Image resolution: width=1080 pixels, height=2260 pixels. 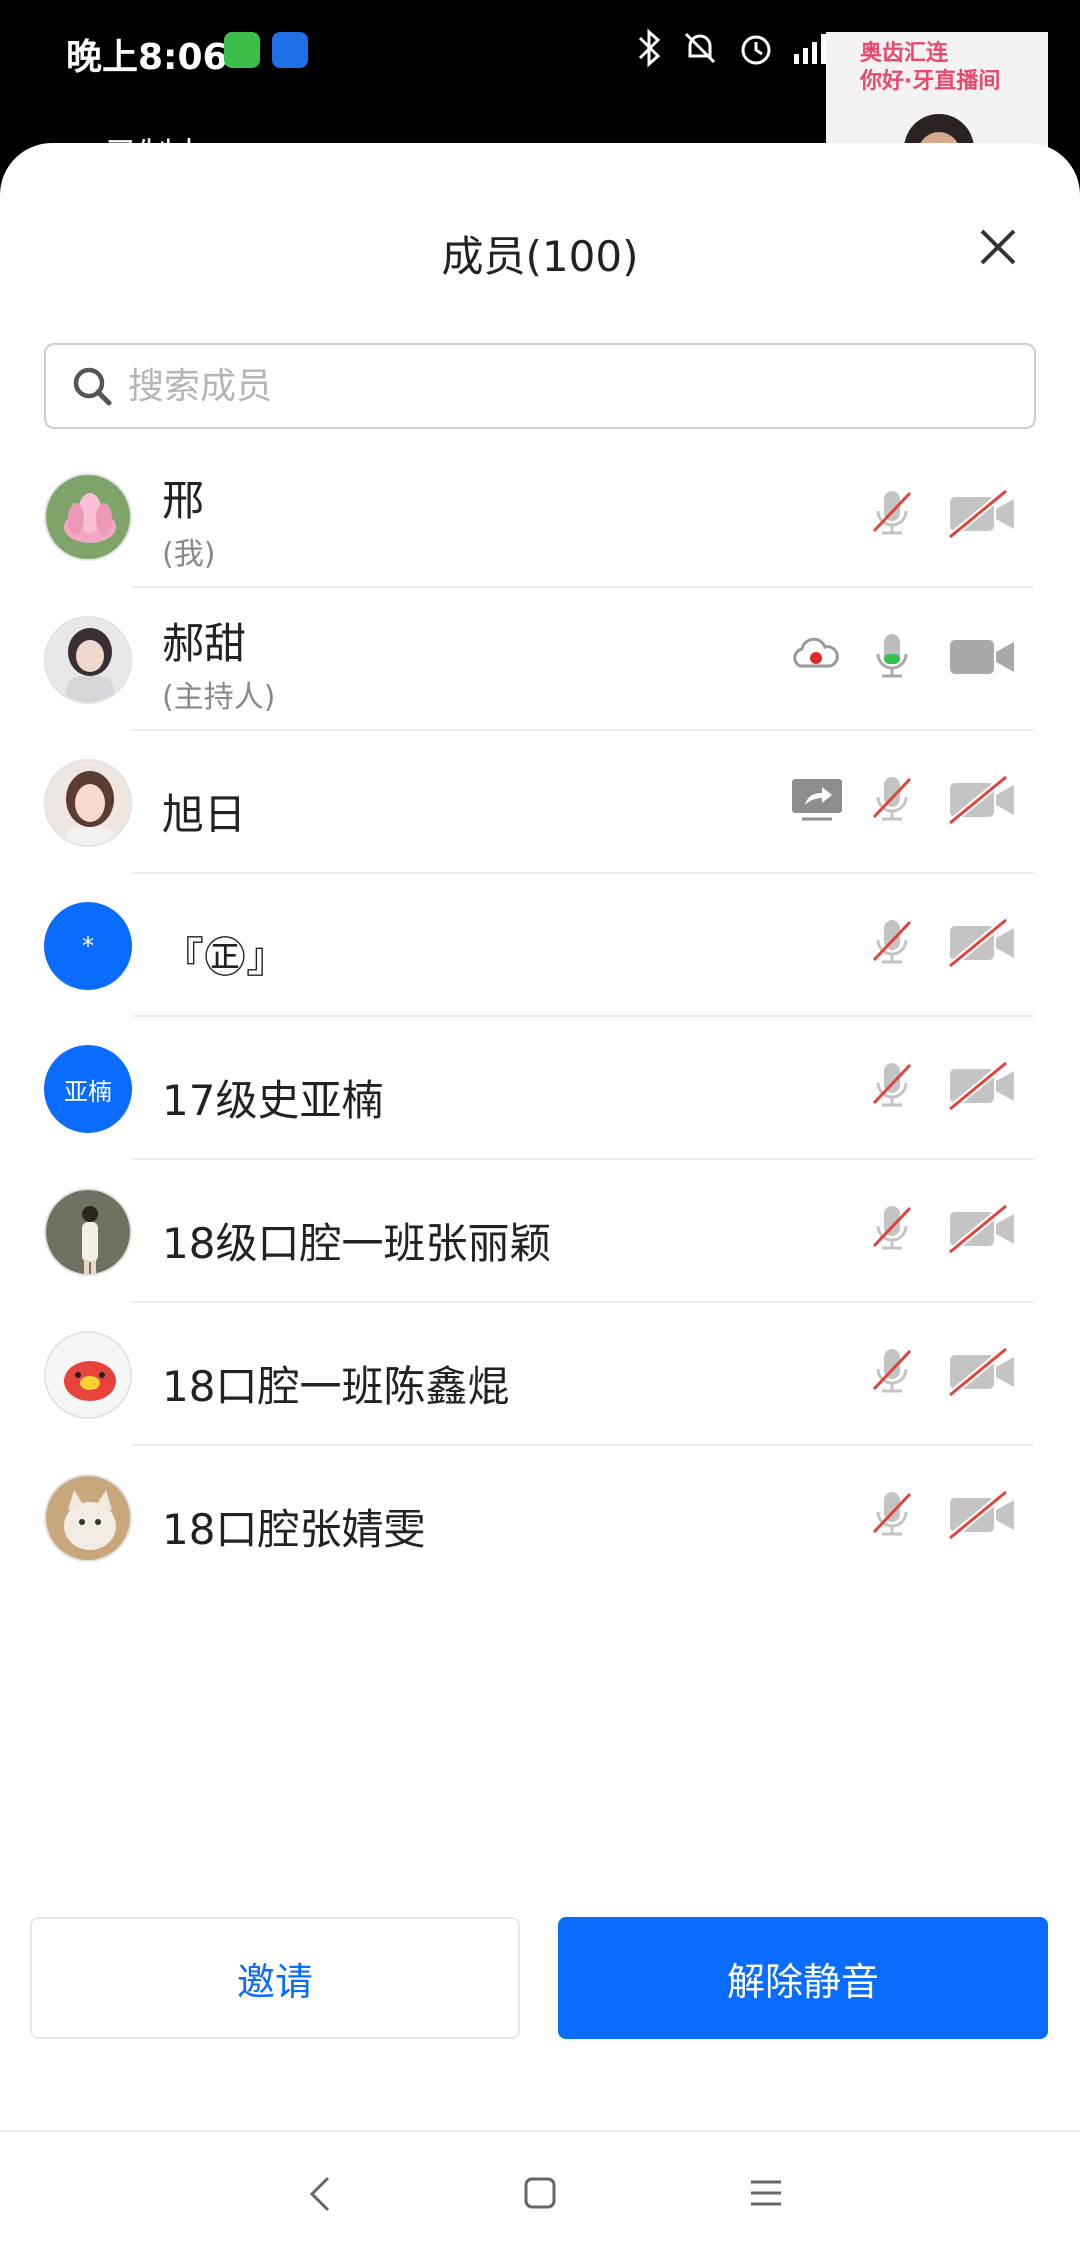 I want to click on screen-share-icon, so click(x=817, y=801).